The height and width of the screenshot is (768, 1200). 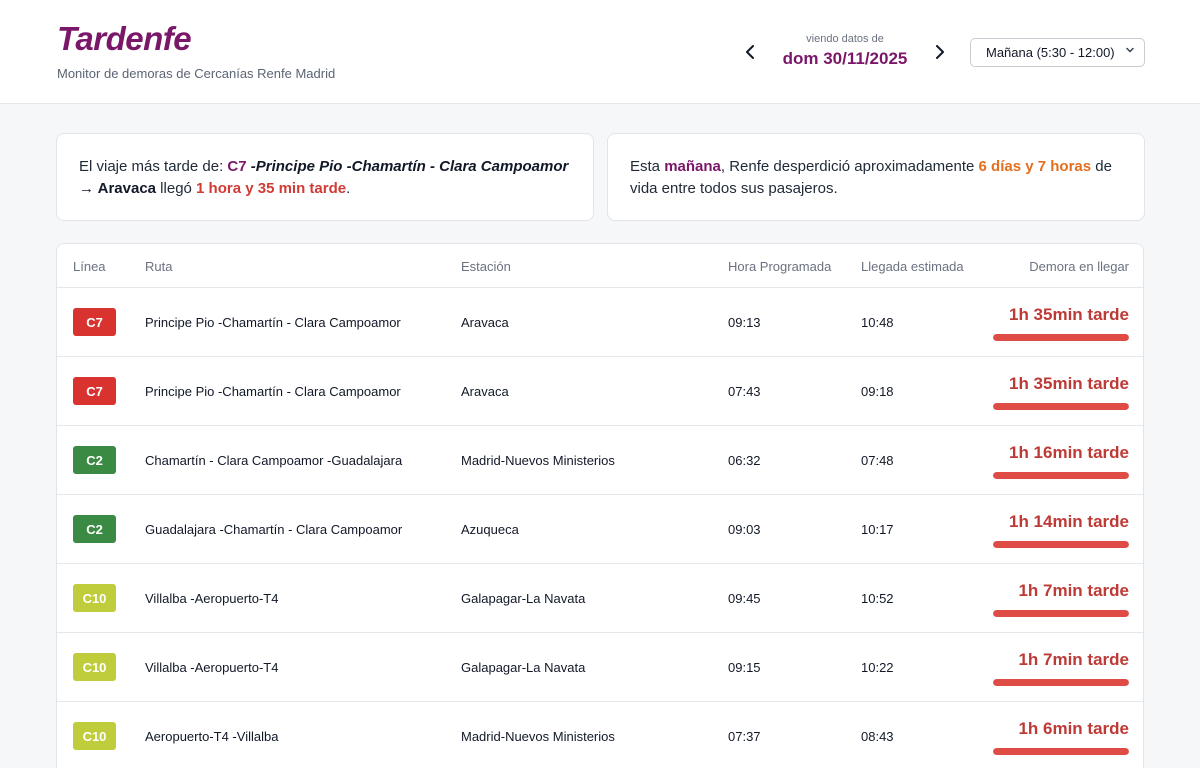 I want to click on estimated-time-cell: 10:22, so click(x=877, y=667).